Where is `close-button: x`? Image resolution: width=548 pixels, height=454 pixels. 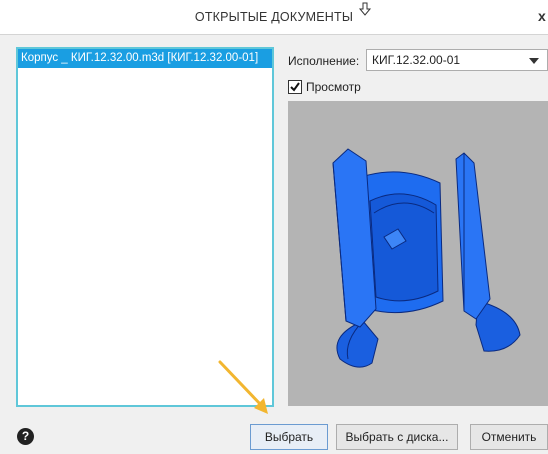 close-button: x is located at coordinates (542, 16).